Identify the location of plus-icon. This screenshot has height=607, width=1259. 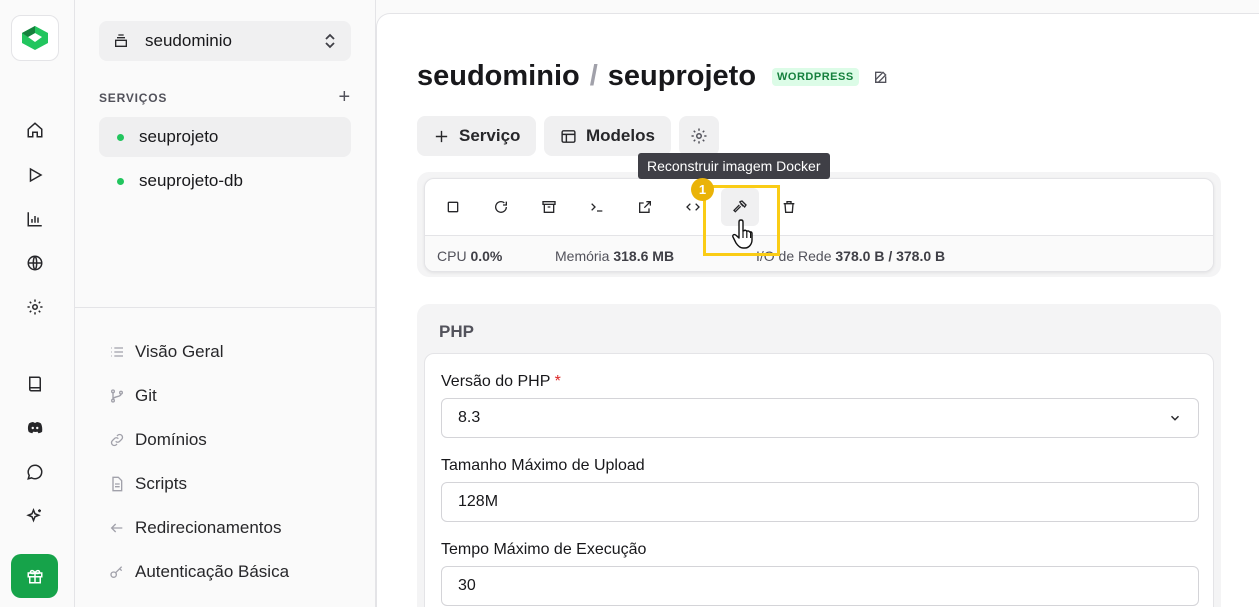
(441, 136).